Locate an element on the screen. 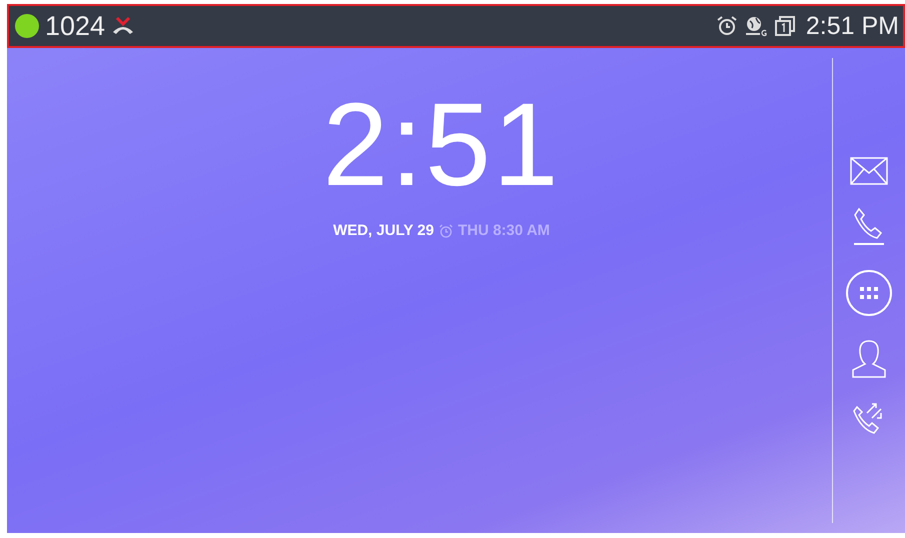 The width and height of the screenshot is (905, 538). date-text: WED, JULY 29 is located at coordinates (383, 230).